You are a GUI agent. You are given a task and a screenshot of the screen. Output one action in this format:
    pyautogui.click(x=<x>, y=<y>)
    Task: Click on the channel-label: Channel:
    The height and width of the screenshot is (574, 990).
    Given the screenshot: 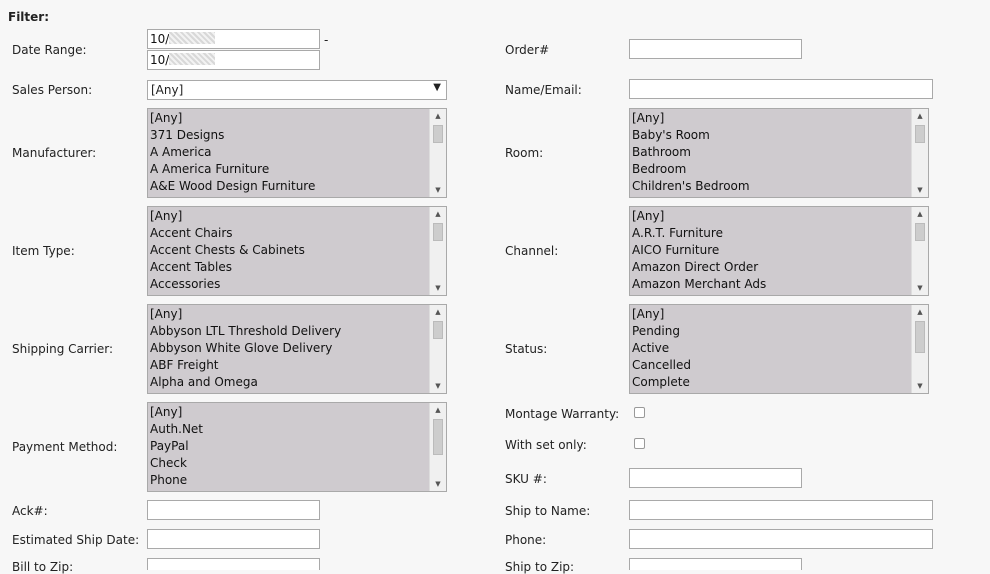 What is the action you would take?
    pyautogui.click(x=532, y=251)
    